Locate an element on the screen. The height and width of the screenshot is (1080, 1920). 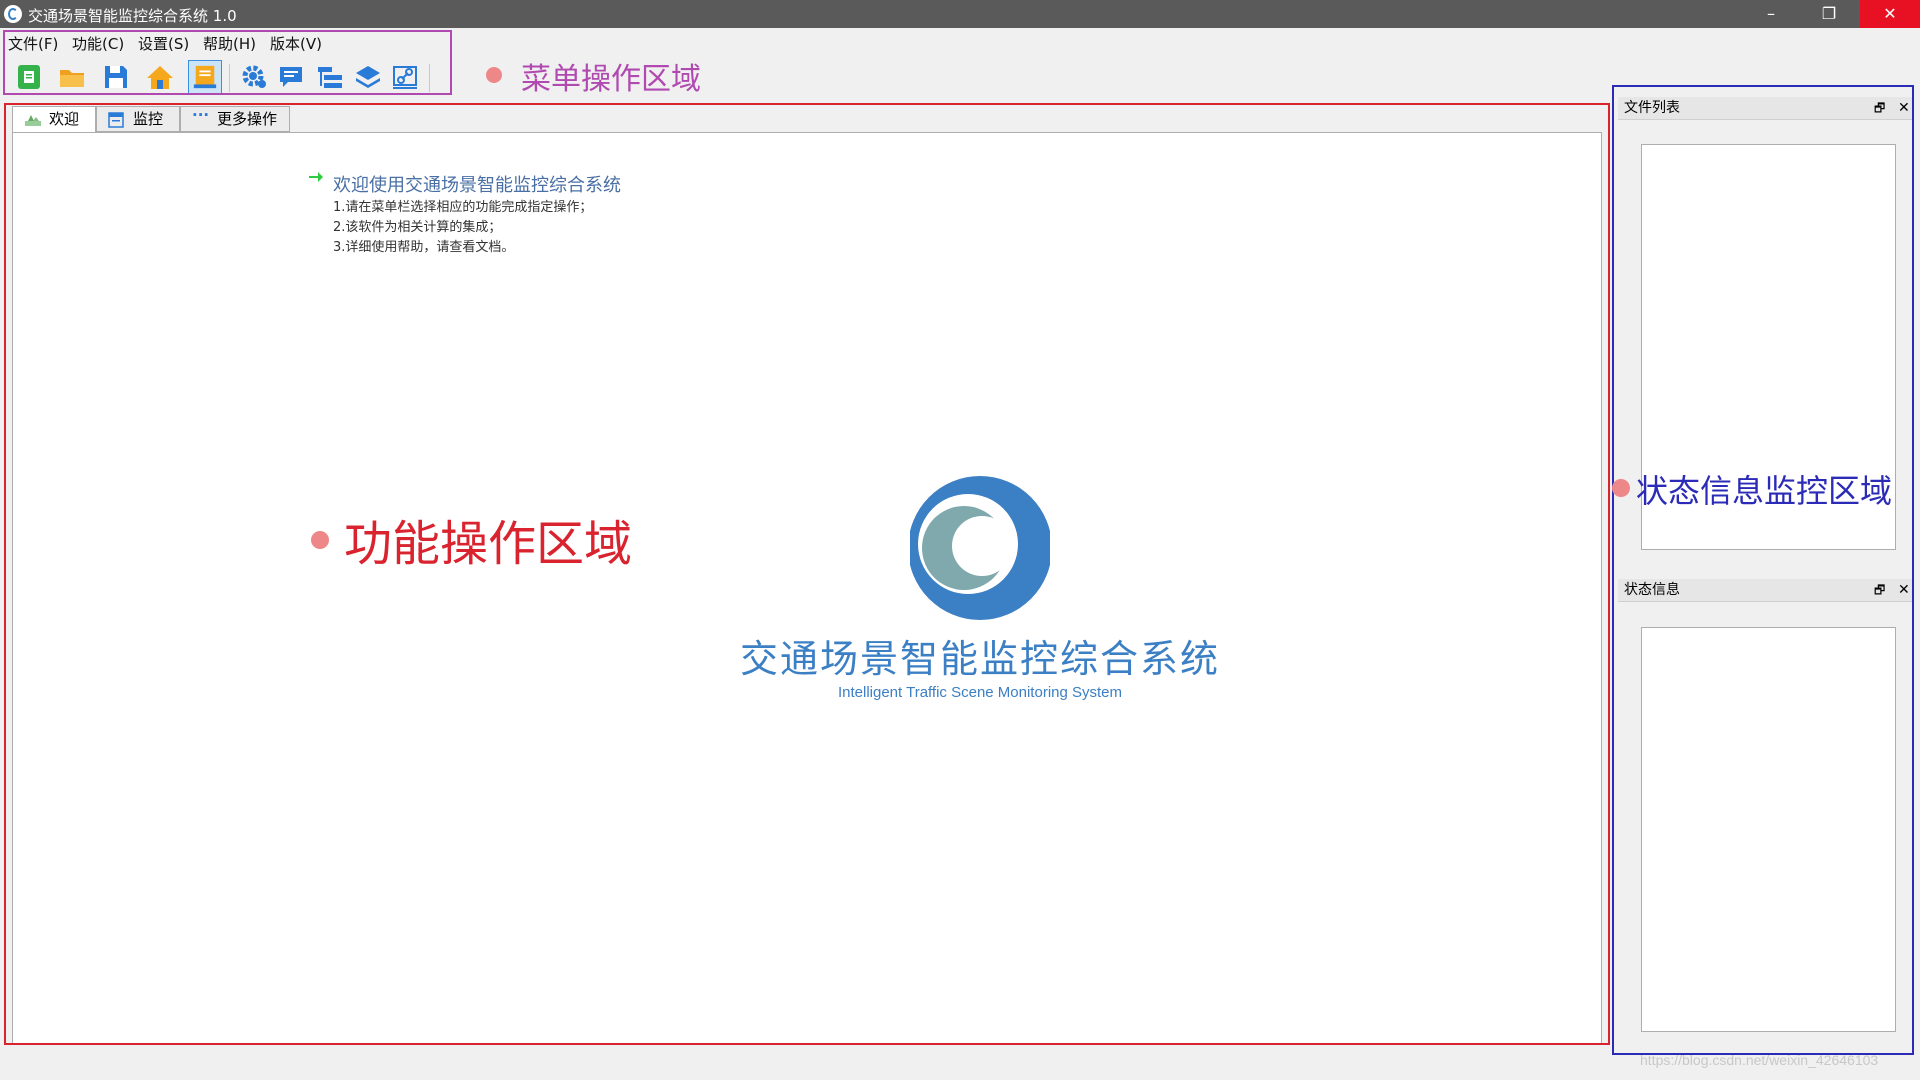
work-area-annotation-label: 功能操作区域 is located at coordinates (488, 544).